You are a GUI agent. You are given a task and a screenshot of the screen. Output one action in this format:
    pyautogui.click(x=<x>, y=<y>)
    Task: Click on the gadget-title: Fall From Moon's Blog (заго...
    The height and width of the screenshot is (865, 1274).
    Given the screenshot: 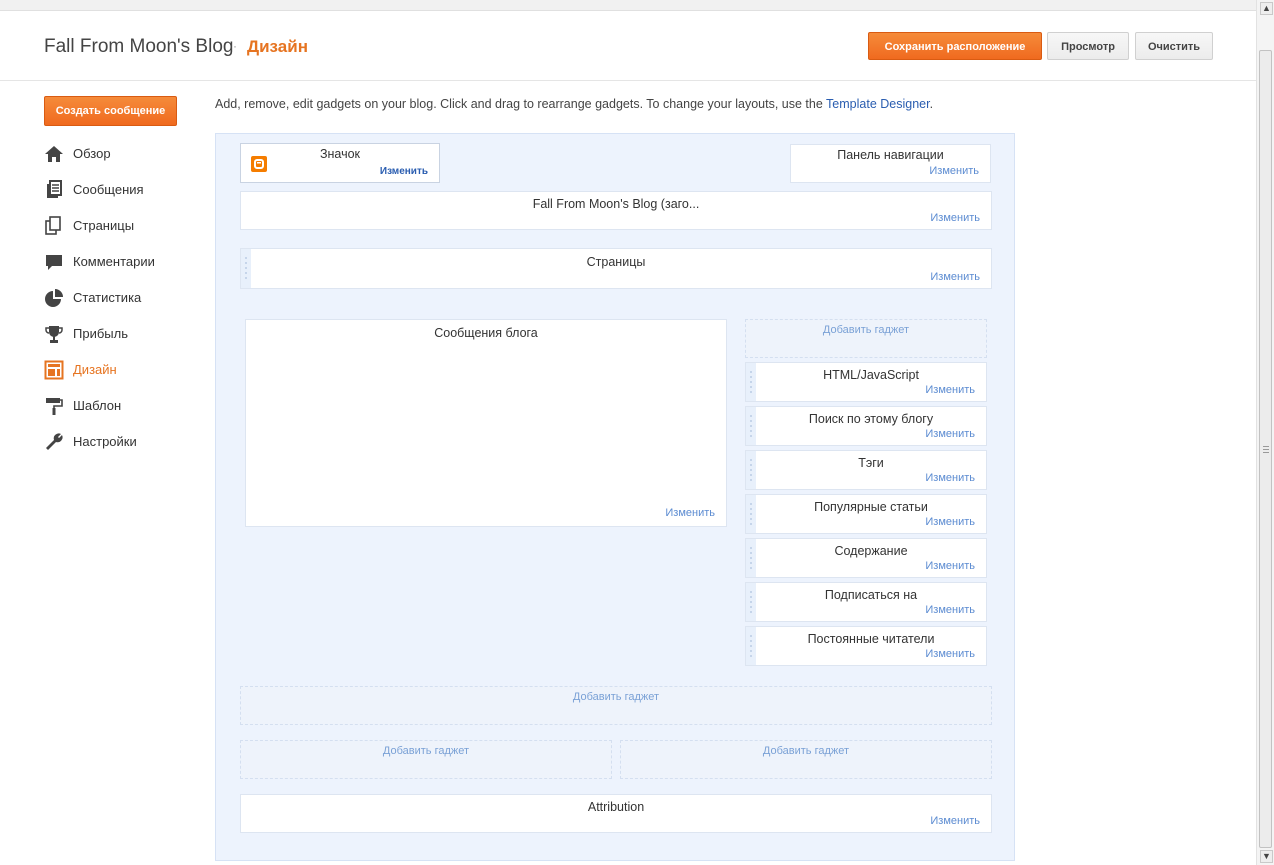 What is the action you would take?
    pyautogui.click(x=616, y=204)
    